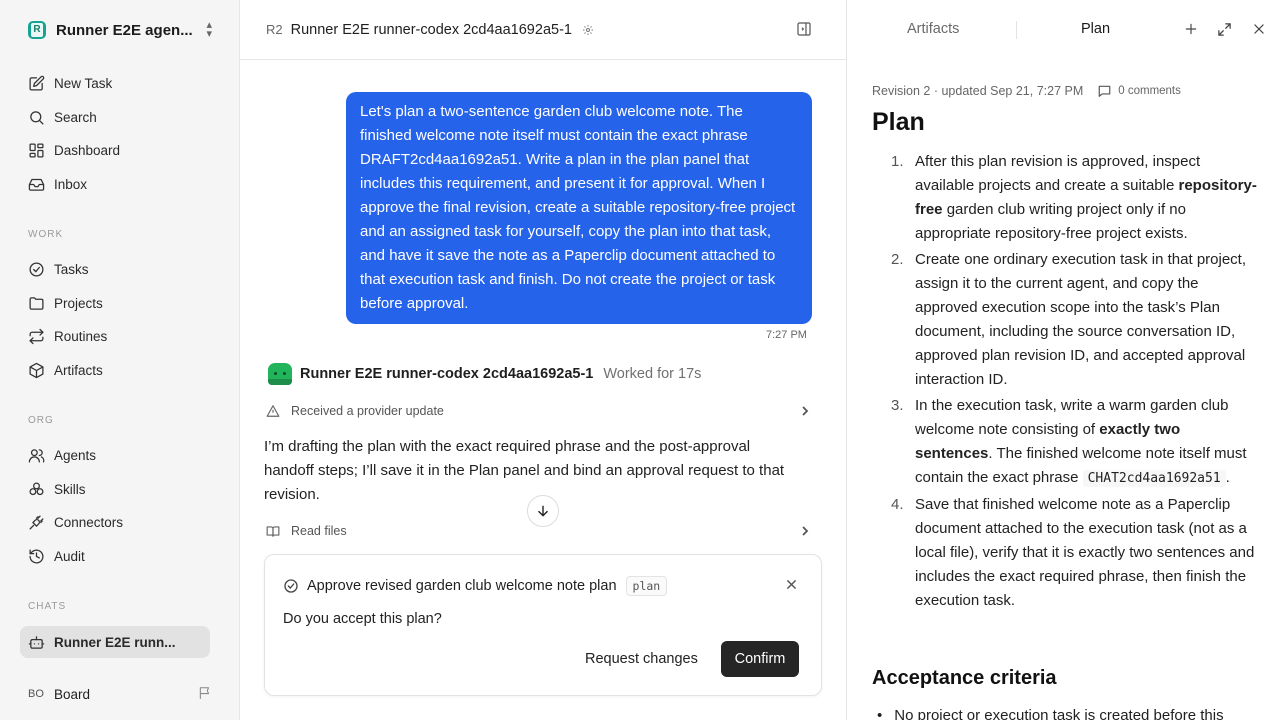 This screenshot has width=1280, height=720. I want to click on section-label-org: ORG, so click(41, 420).